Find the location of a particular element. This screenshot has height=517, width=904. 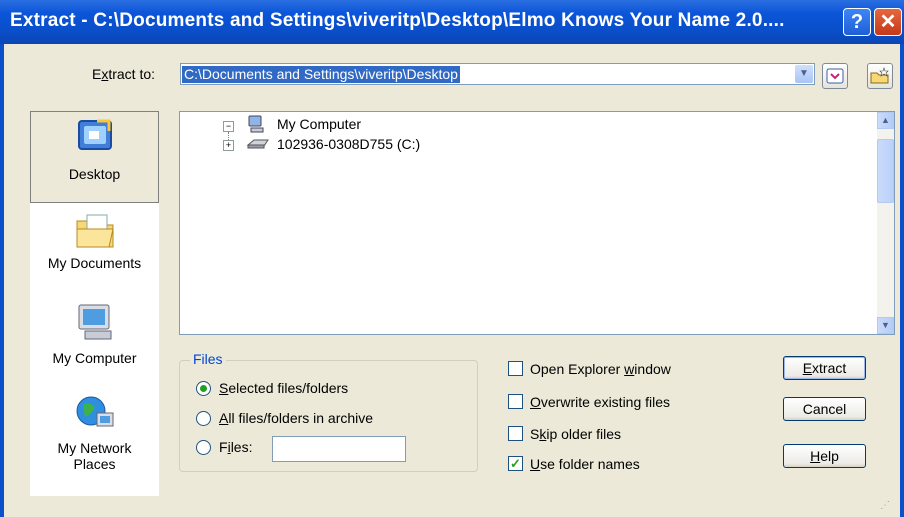

checkbox-skip-older is located at coordinates (515, 433).